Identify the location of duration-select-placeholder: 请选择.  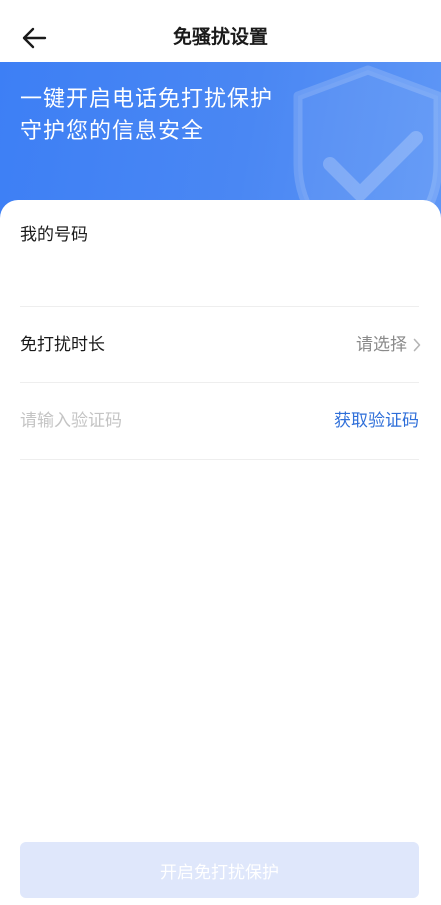
(381, 345).